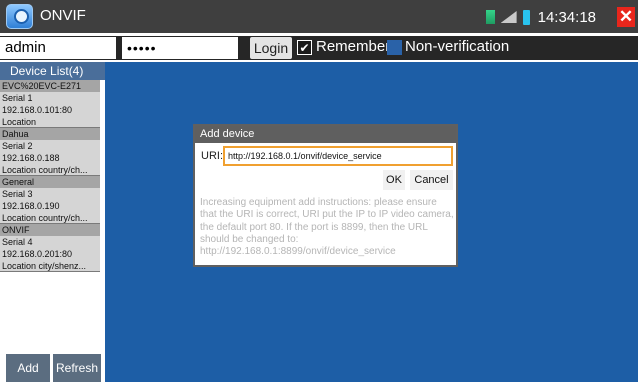  I want to click on refresh-button: Refresh, so click(77, 368).